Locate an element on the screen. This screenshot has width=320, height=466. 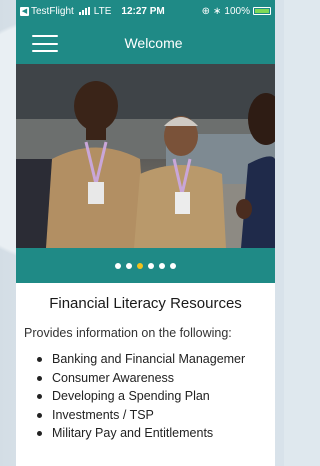
bluetooth-icon: ∗ is located at coordinates (217, 11).